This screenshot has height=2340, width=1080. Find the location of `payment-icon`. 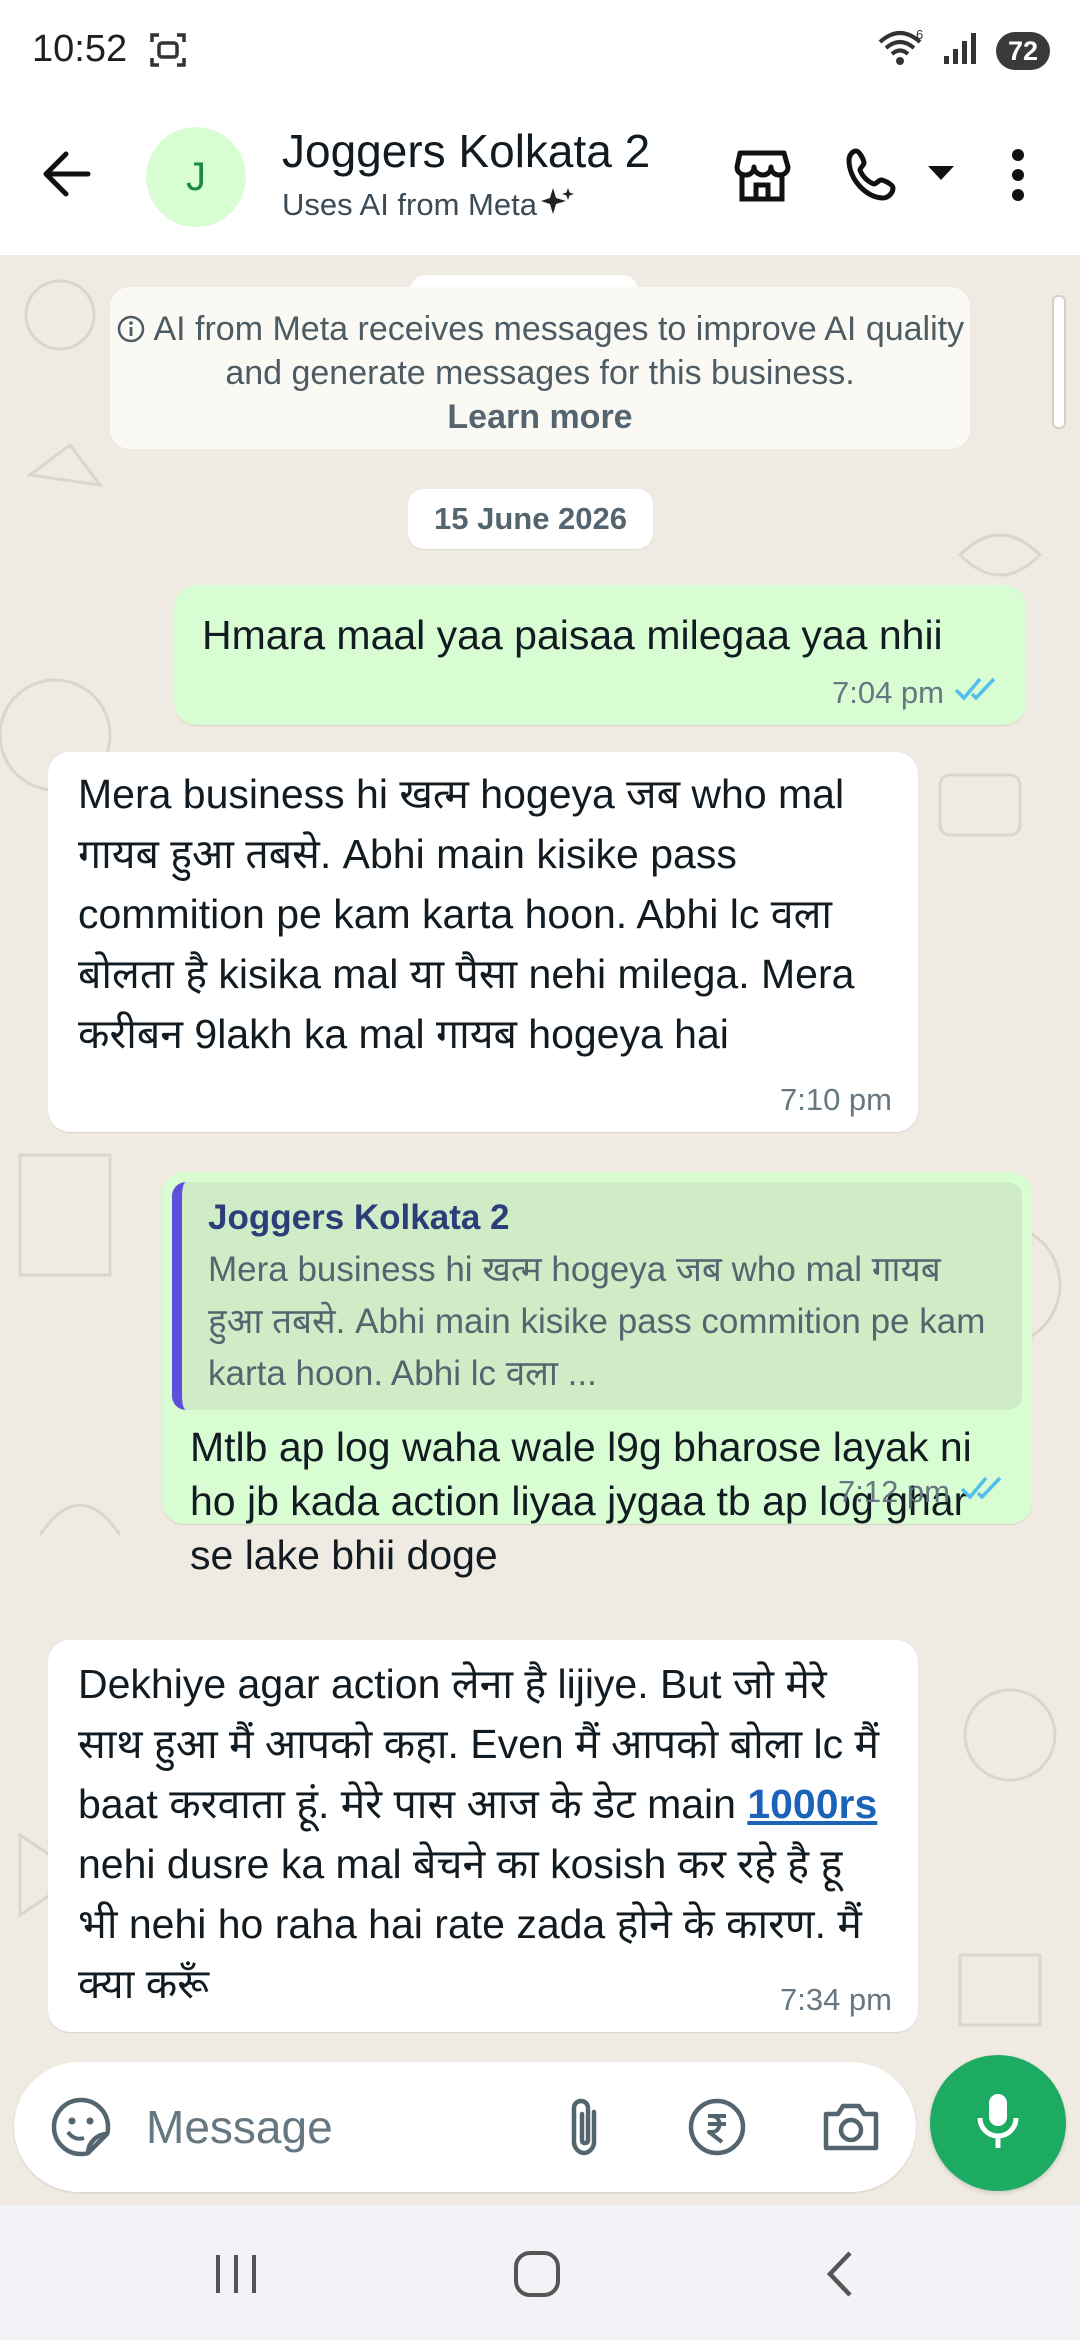

payment-icon is located at coordinates (717, 2129).